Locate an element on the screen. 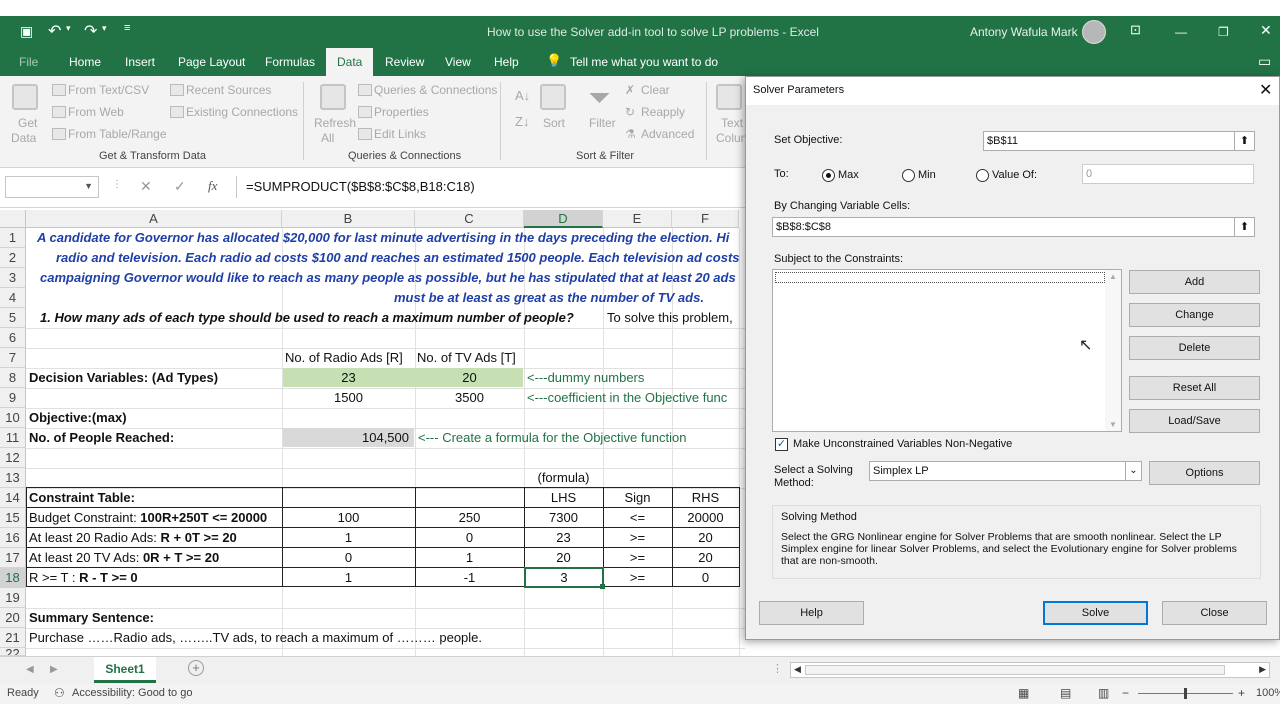 The height and width of the screenshot is (720, 1280). scroll-up-icon: ▲ is located at coordinates (1113, 276).